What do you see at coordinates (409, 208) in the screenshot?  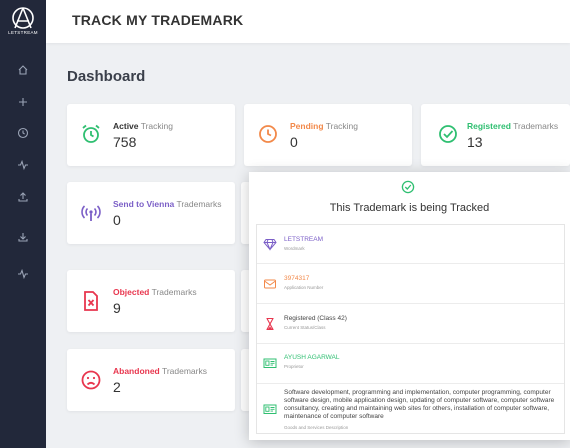 I see `modal-title: This Trademark is being Tracked` at bounding box center [409, 208].